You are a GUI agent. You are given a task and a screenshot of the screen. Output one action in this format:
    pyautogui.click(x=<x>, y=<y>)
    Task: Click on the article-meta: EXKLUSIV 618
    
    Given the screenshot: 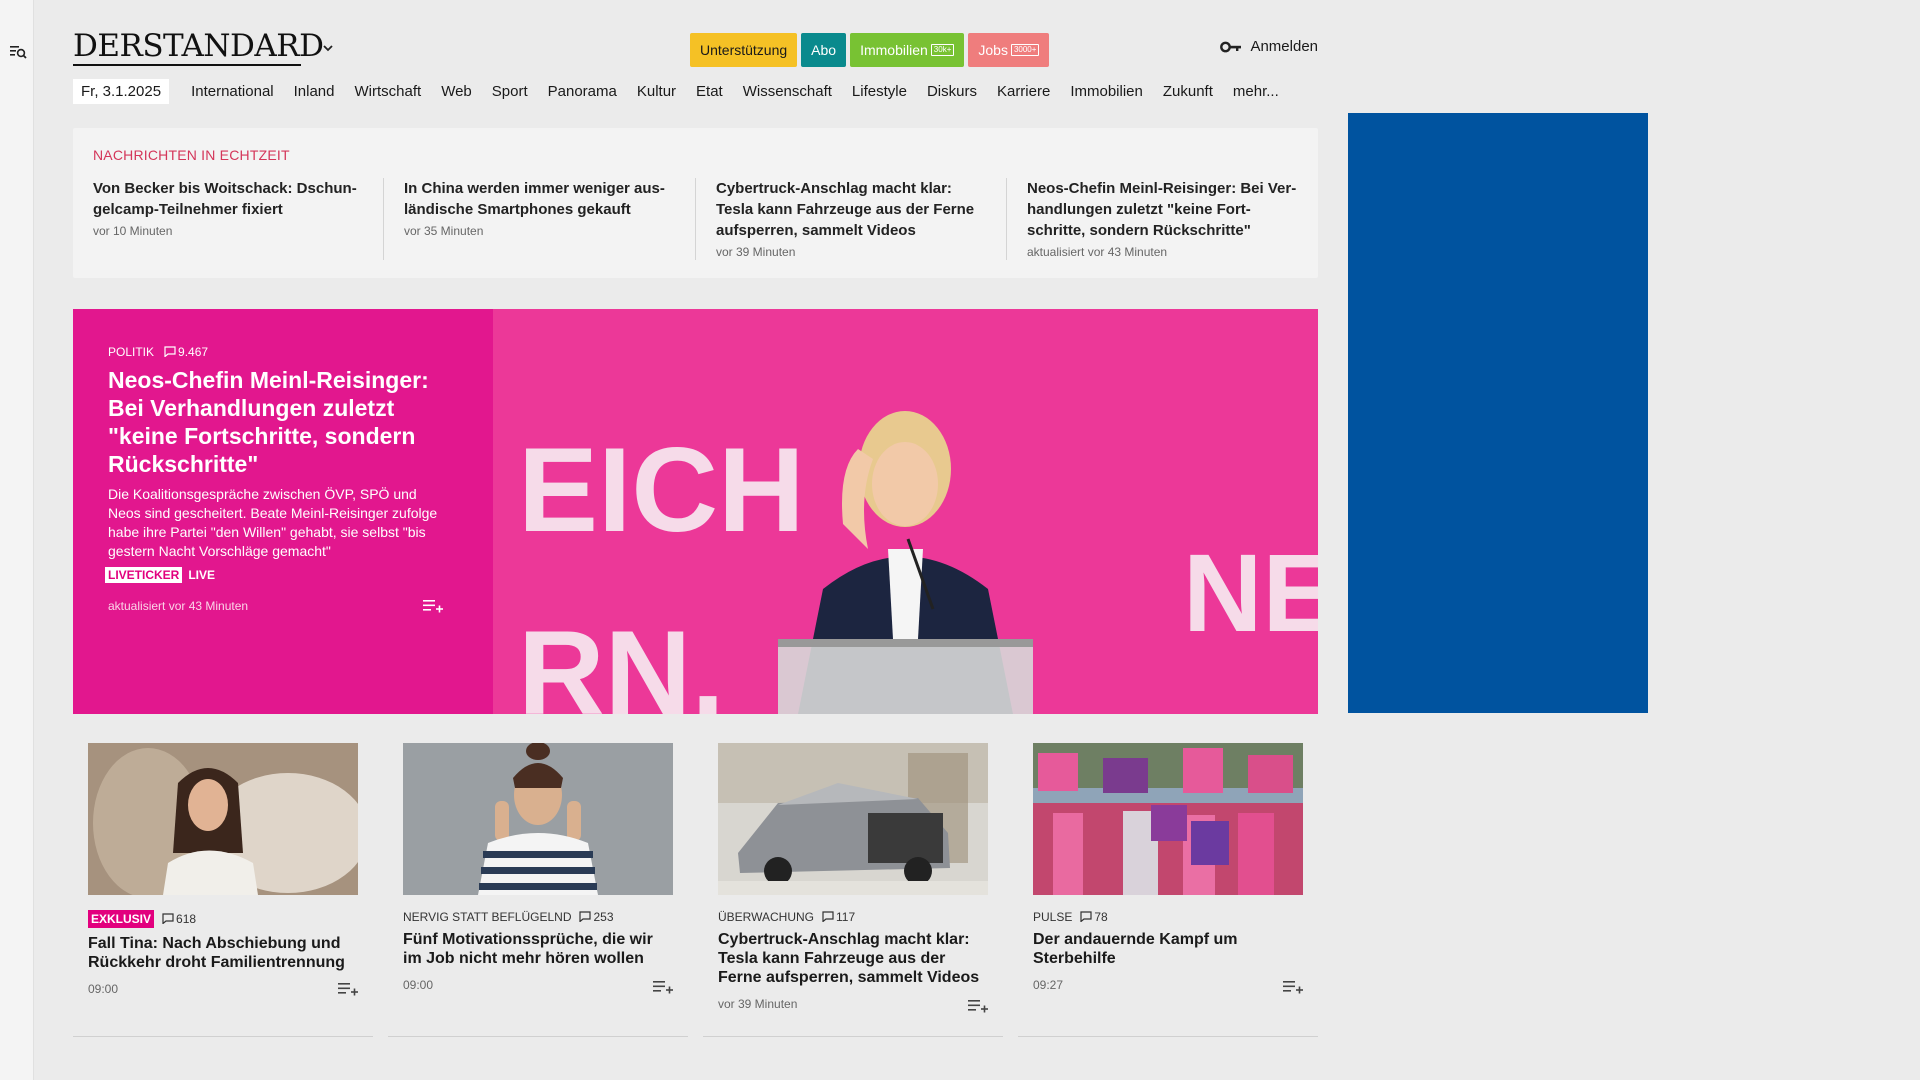 What is the action you would take?
    pyautogui.click(x=223, y=919)
    